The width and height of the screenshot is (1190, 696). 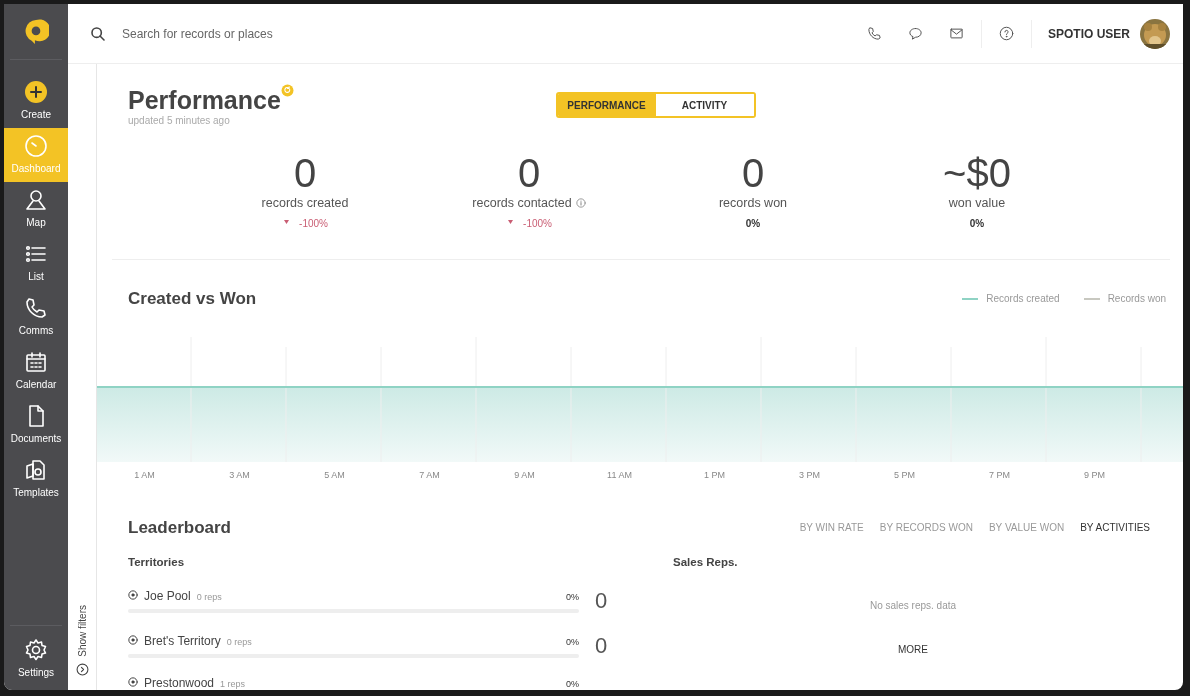 What do you see at coordinates (1094, 476) in the screenshot?
I see `axis-label: 9 PM` at bounding box center [1094, 476].